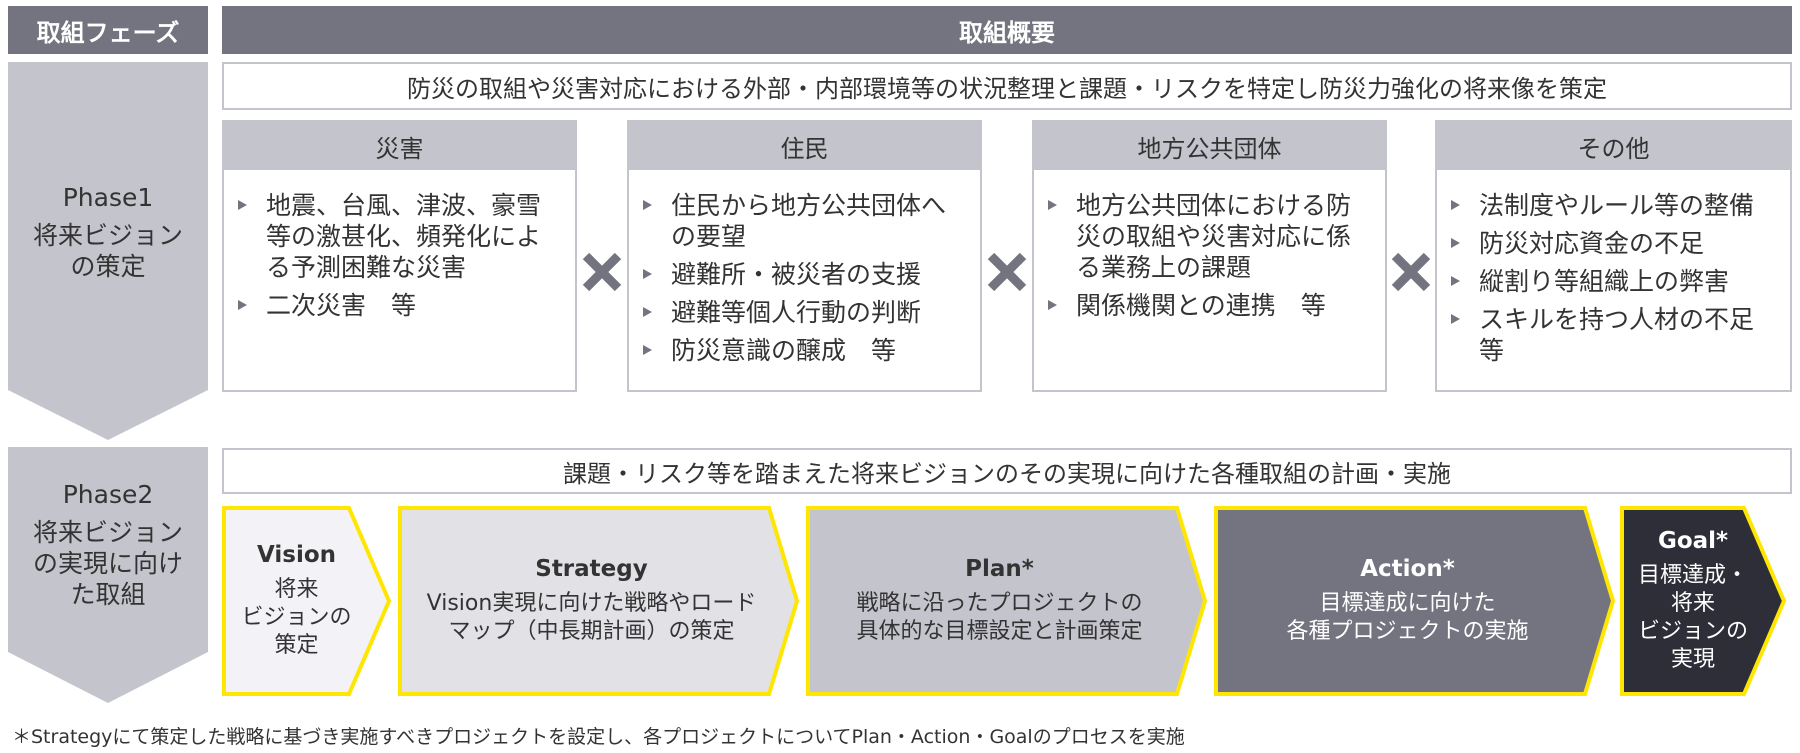 This screenshot has height=753, width=1800. What do you see at coordinates (296, 555) in the screenshot?
I see `process-step-title: Vision` at bounding box center [296, 555].